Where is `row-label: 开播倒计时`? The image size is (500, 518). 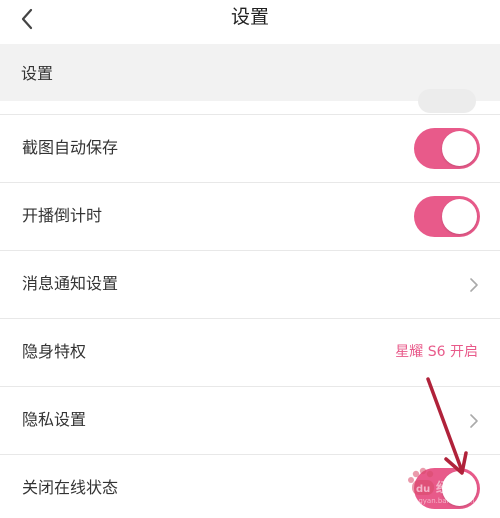 row-label: 开播倒计时 is located at coordinates (62, 215).